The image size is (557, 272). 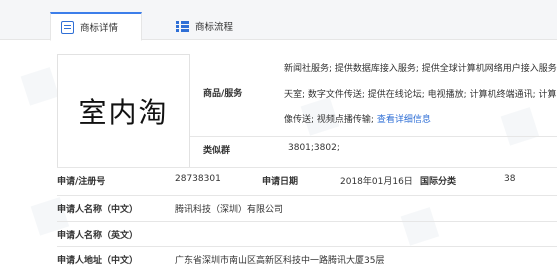 I want to click on applicant-cn-value: 腾讯科技（深圳）有限公司, so click(x=229, y=210).